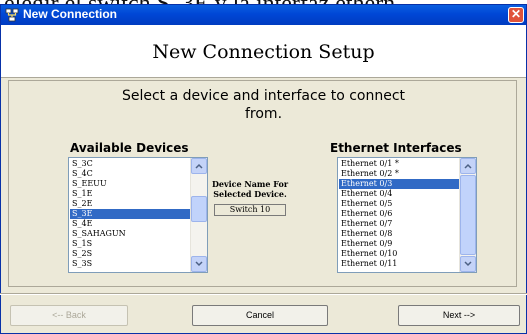 The image size is (527, 334). I want to click on device-name-label-line-1: Device Name For, so click(250, 184).